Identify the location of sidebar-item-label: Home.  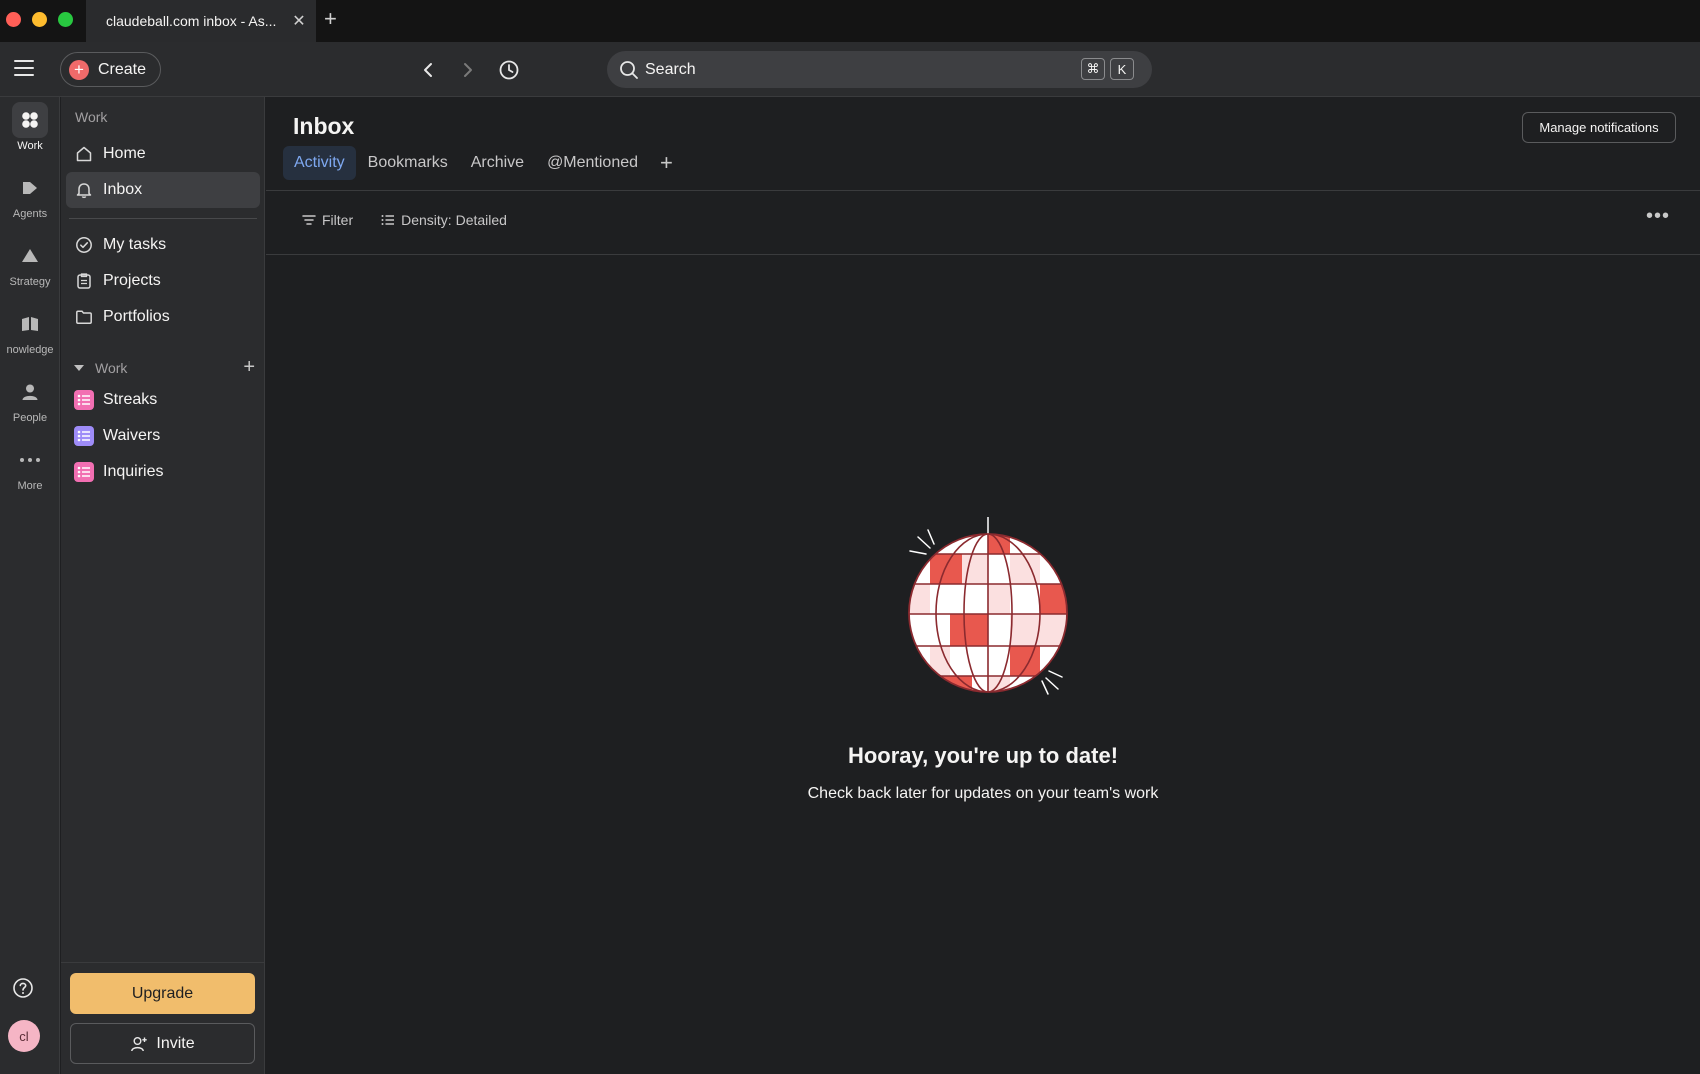
(124, 153).